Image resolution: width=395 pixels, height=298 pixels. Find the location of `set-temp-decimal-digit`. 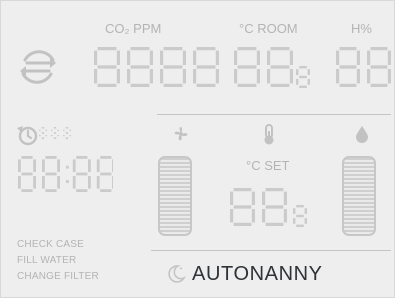

set-temp-decimal-digit is located at coordinates (300, 216).